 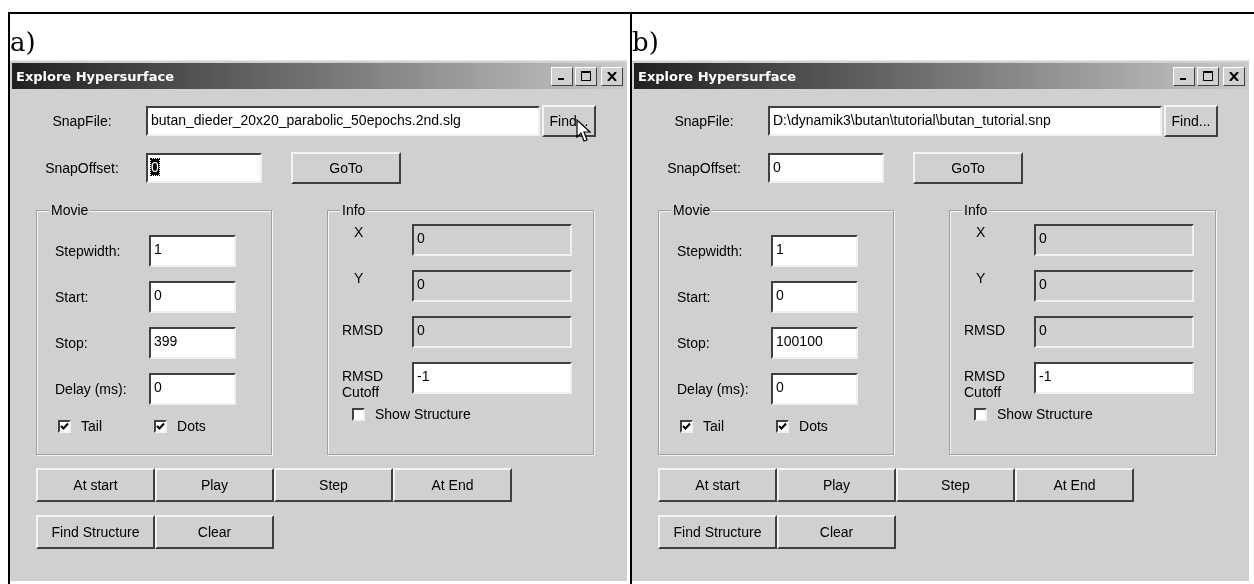 I want to click on panel-label: a), so click(x=23, y=42).